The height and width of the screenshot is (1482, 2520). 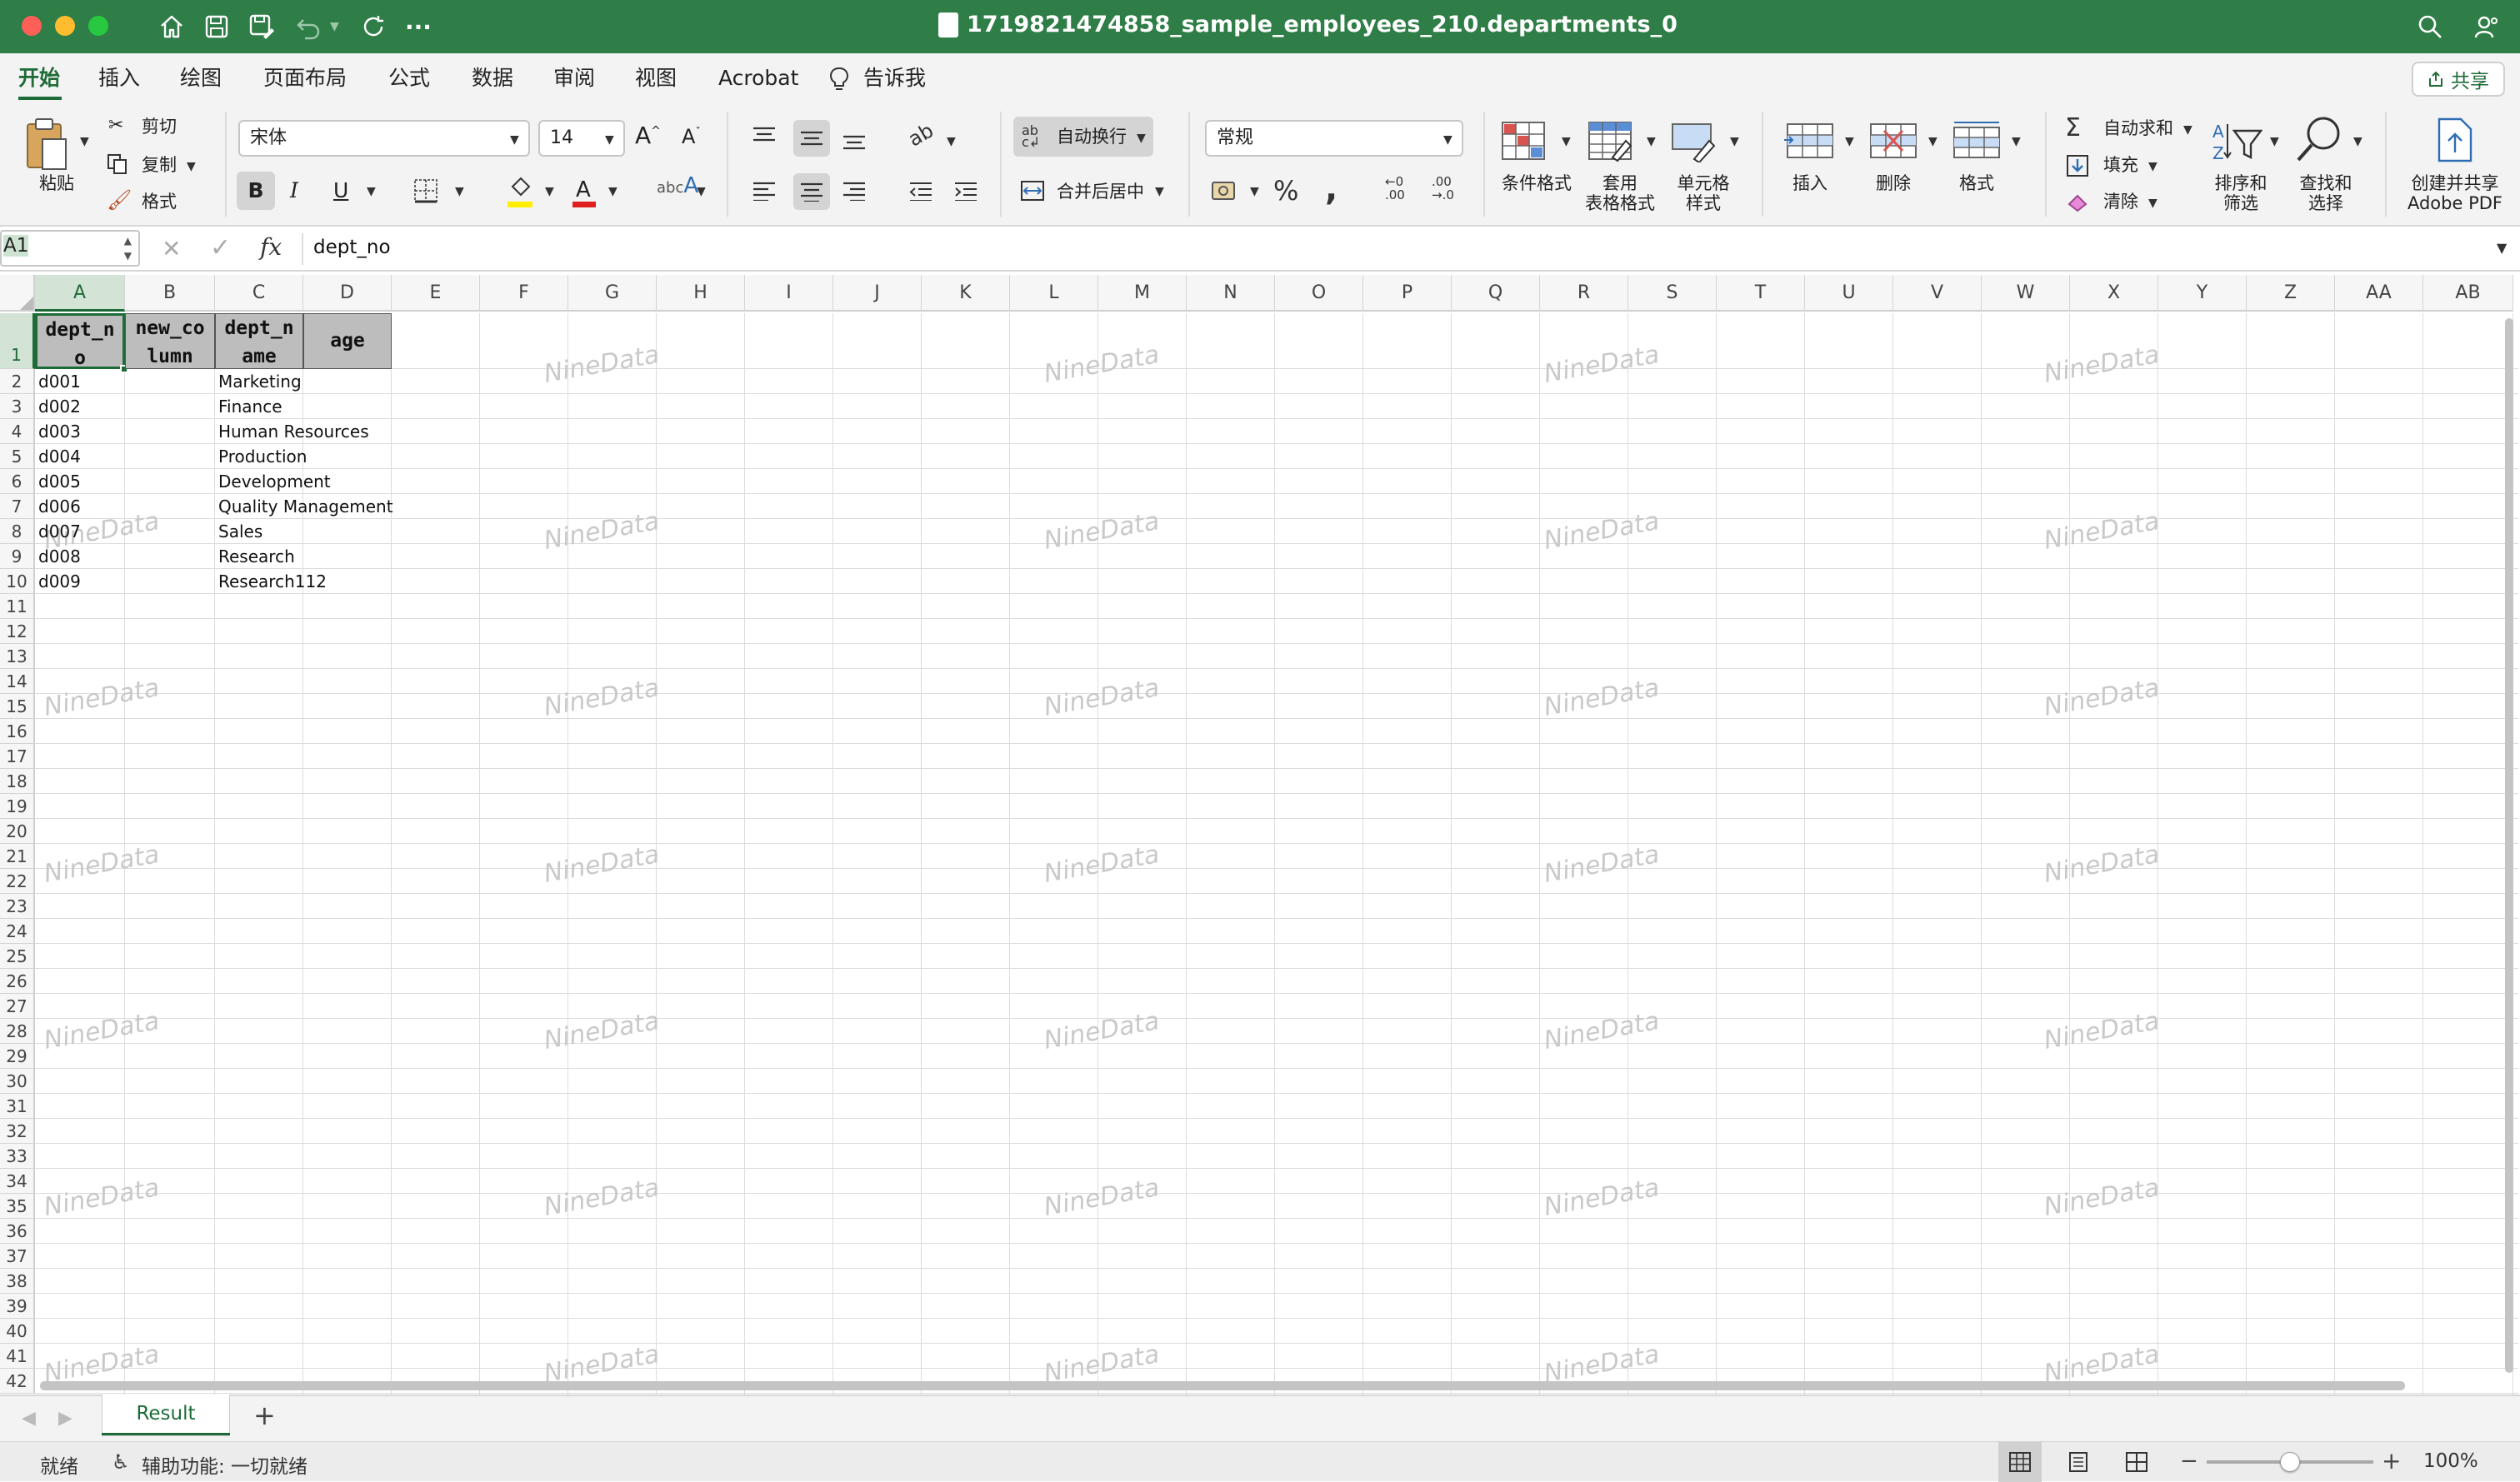 I want to click on sort-filter-label-2: 筛选, so click(x=2240, y=203).